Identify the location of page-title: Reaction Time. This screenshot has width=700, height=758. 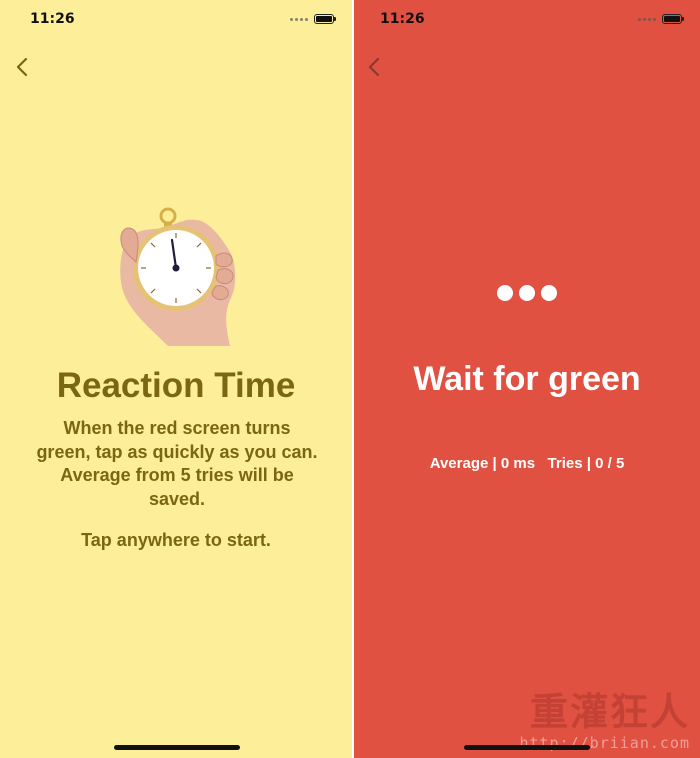
(176, 385).